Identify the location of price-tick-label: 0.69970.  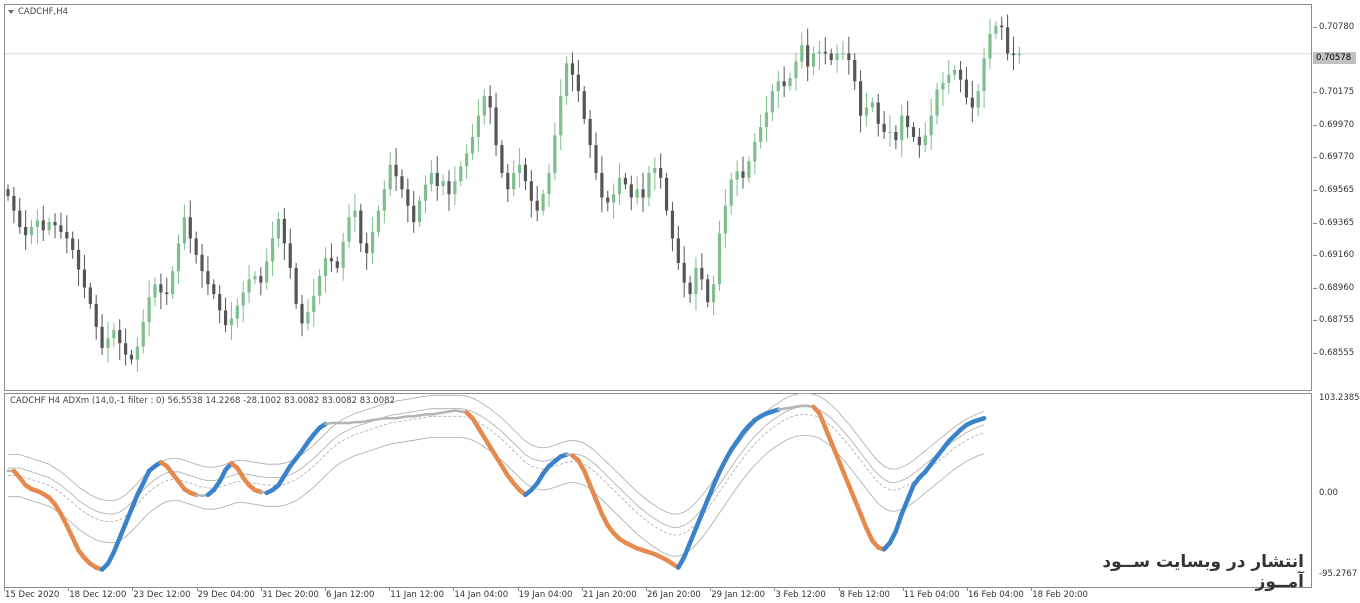
(1337, 124).